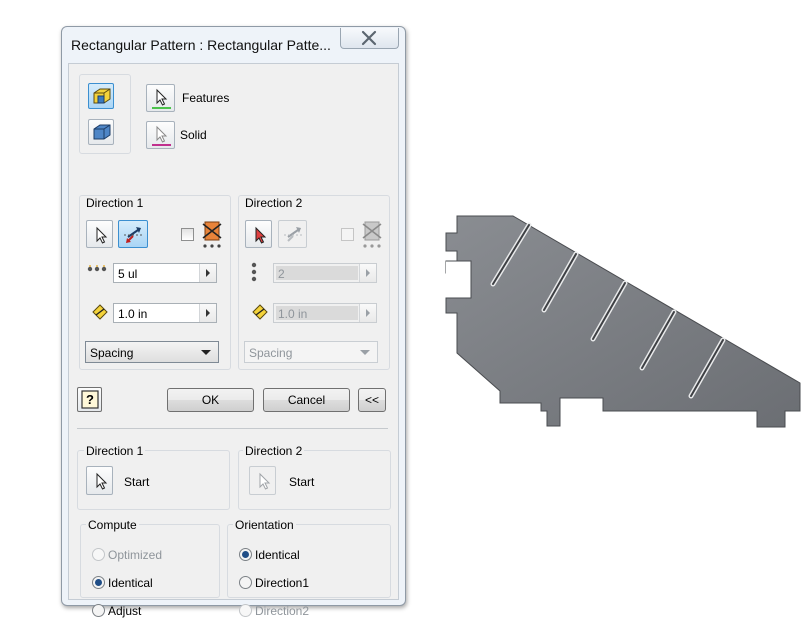  I want to click on compute-adjust-label: Adjust, so click(125, 611).